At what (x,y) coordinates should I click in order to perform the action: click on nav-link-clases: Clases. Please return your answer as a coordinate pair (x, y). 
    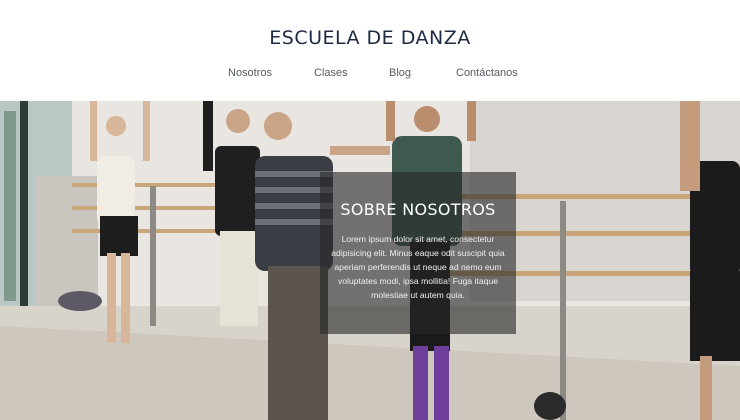
    Looking at the image, I should click on (331, 73).